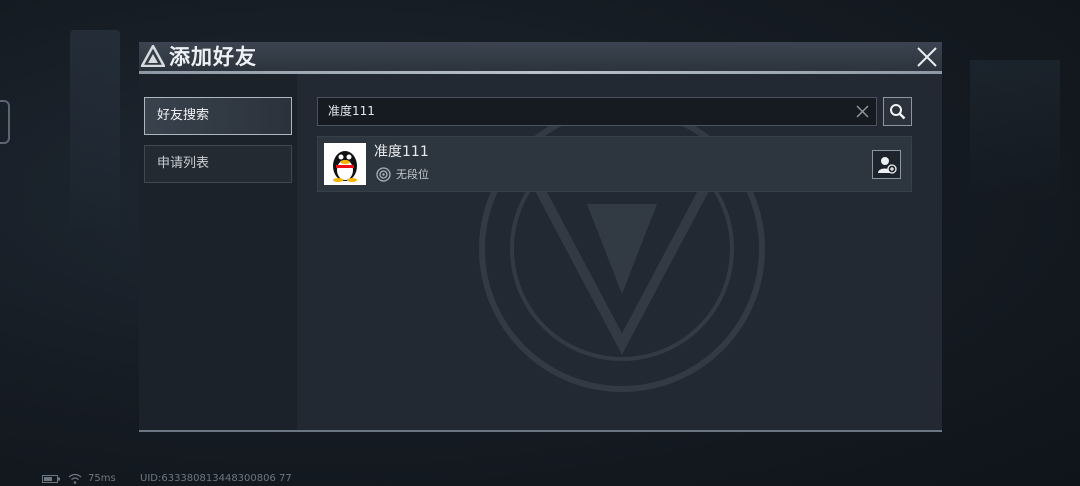 The image size is (1080, 486). Describe the element at coordinates (213, 57) in the screenshot. I see `dialog-title: 添加好友` at that location.